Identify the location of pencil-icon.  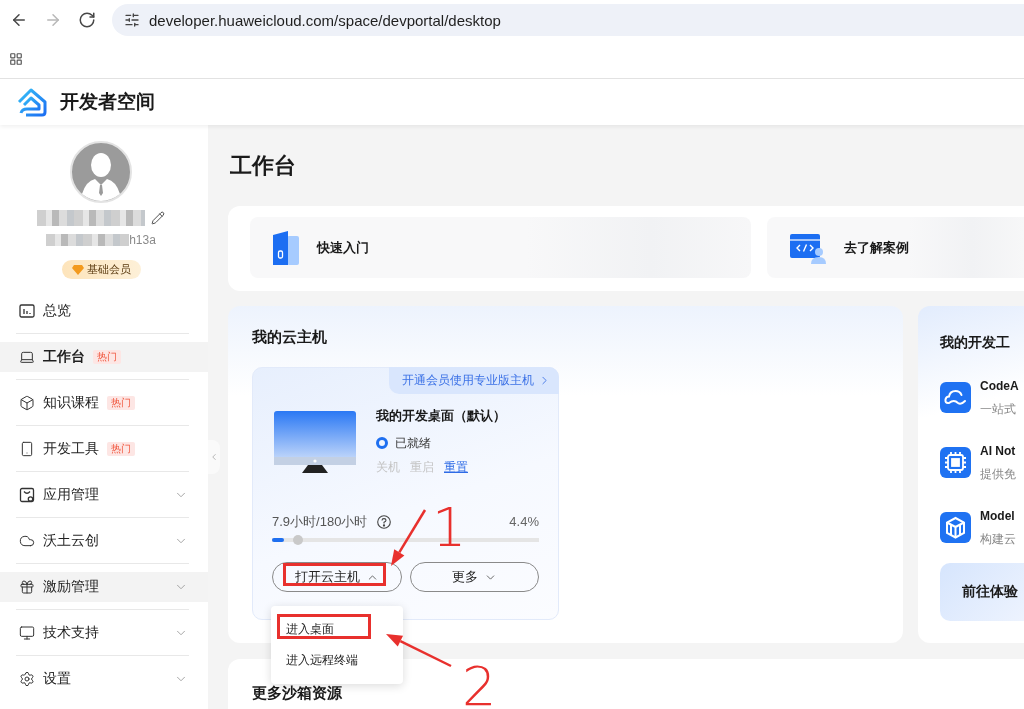
(158, 218).